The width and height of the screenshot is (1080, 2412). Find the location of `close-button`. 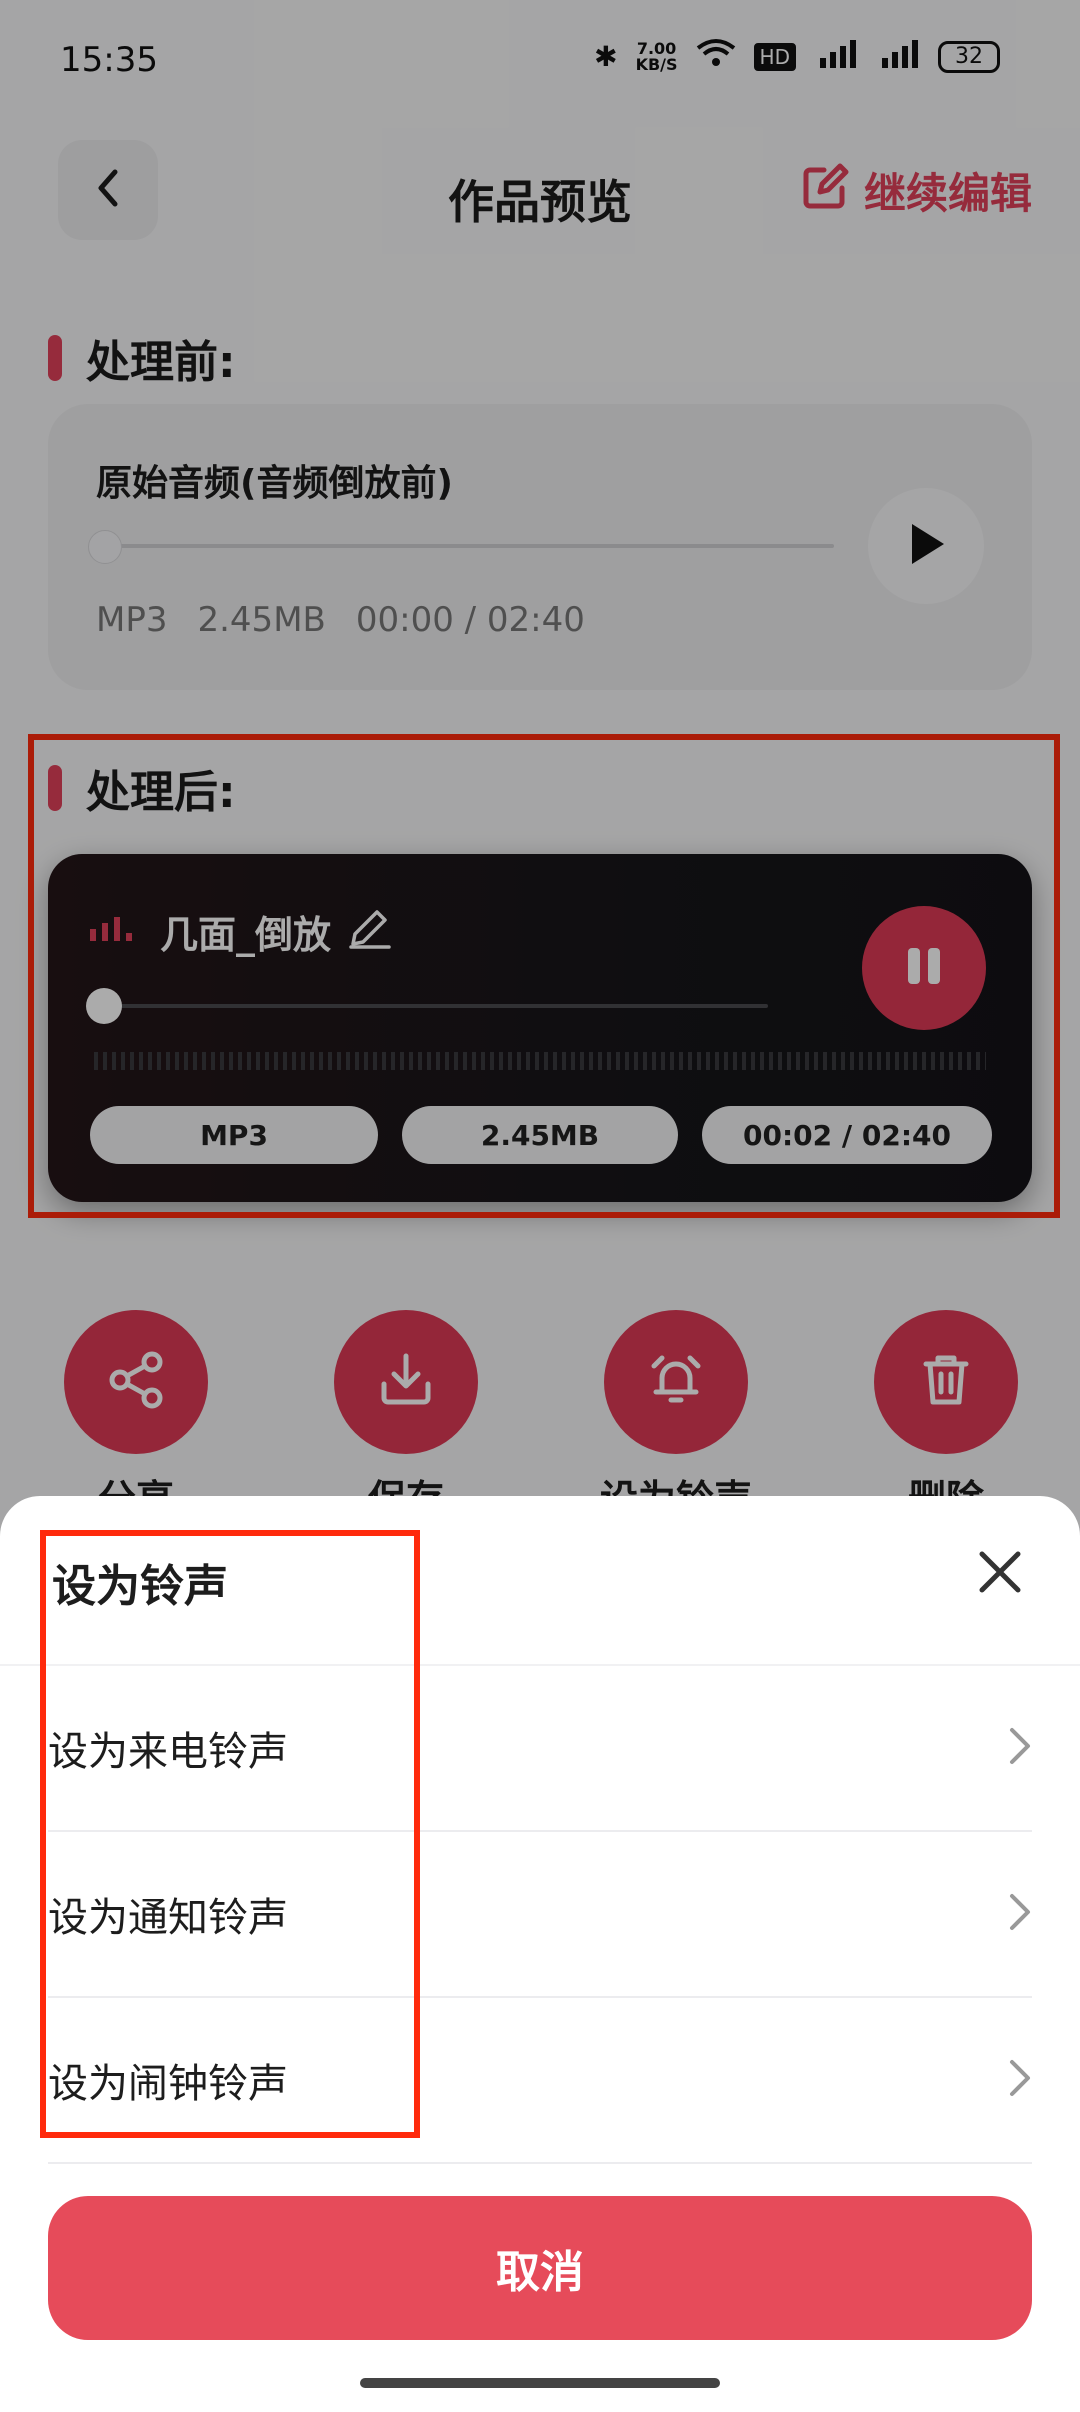

close-button is located at coordinates (1000, 1574).